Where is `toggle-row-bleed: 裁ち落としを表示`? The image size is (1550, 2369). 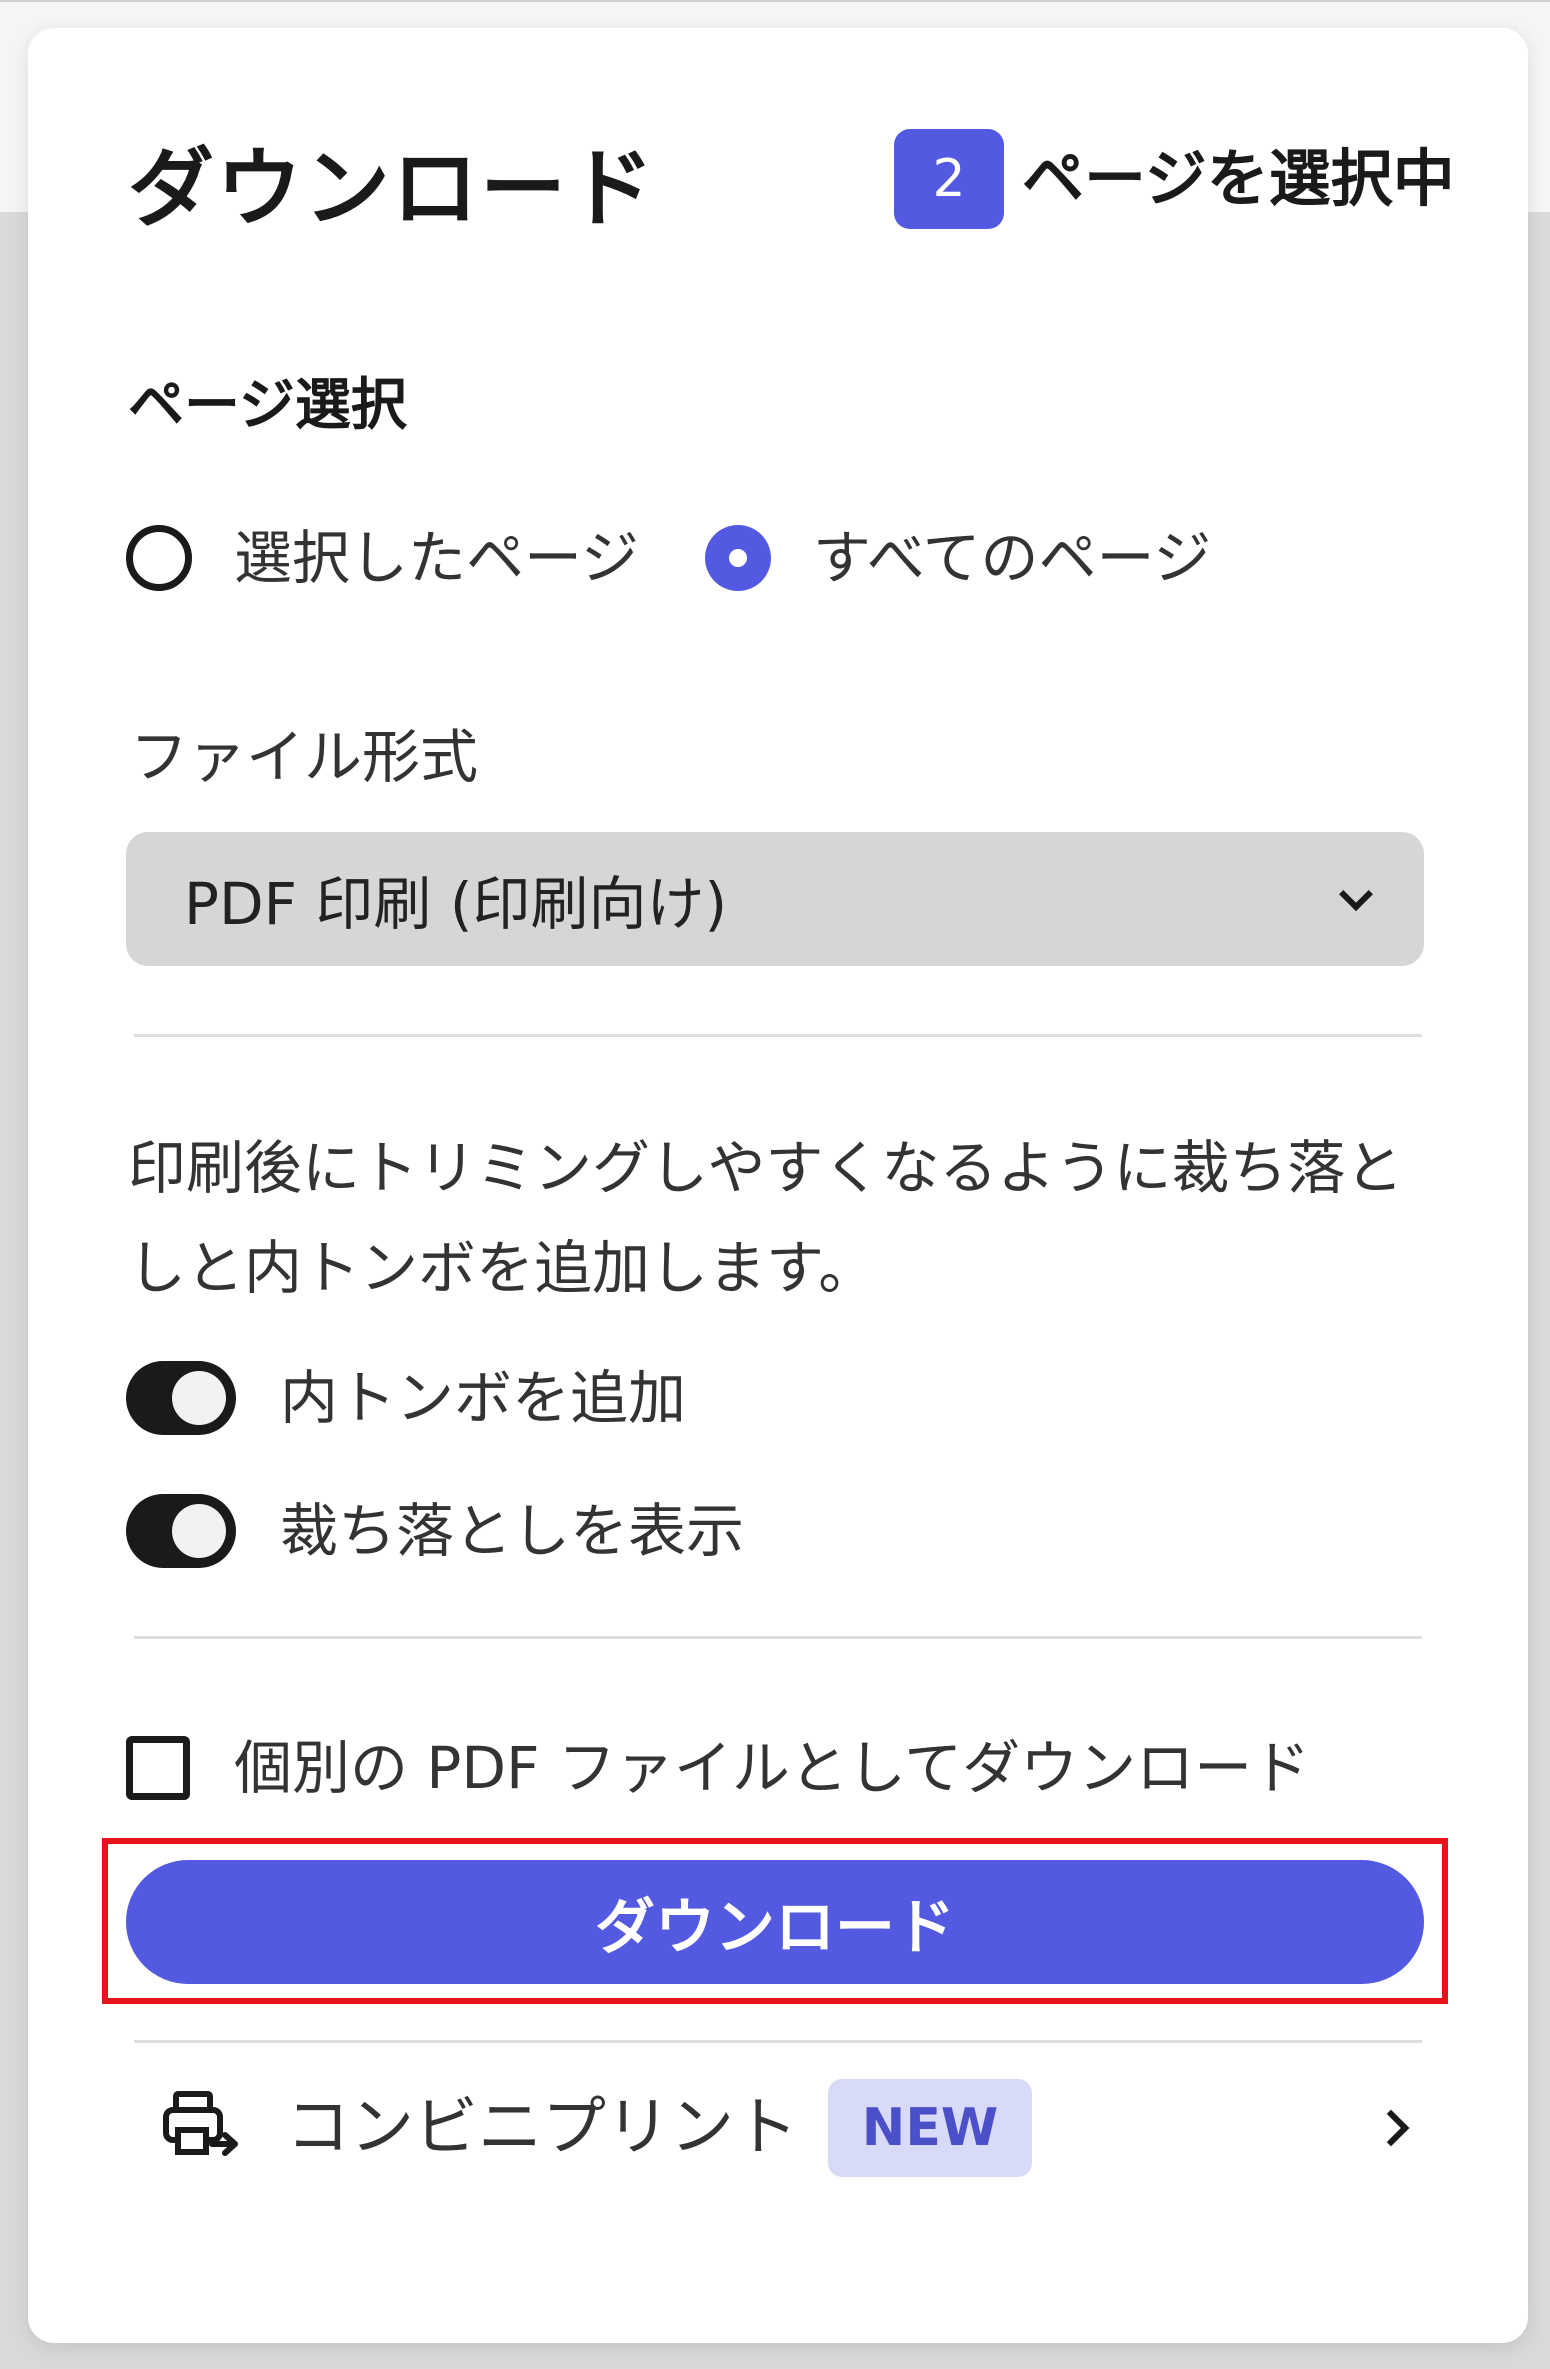 toggle-row-bleed: 裁ち落としを表示 is located at coordinates (435, 1531).